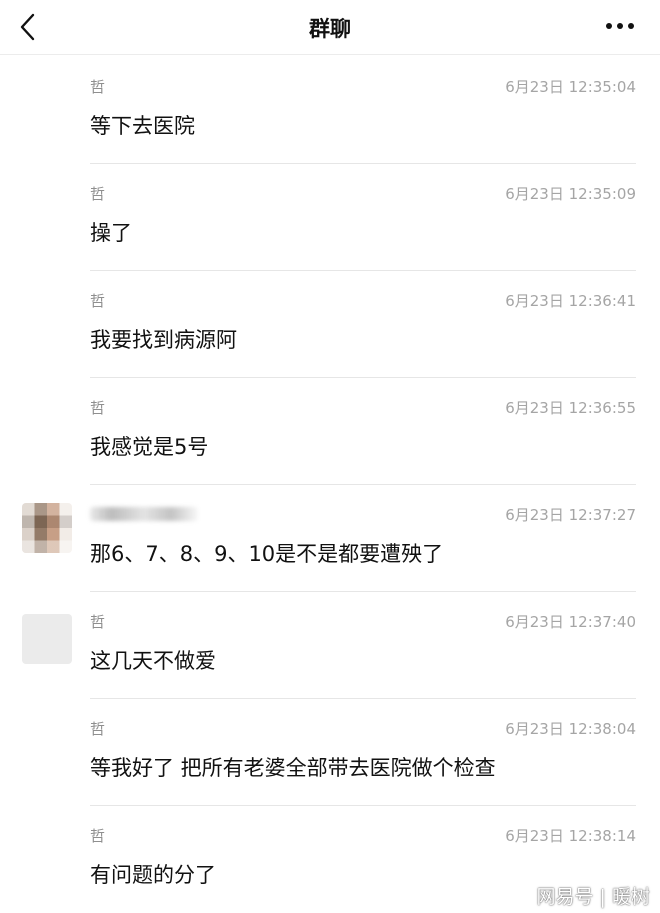 The width and height of the screenshot is (660, 913). What do you see at coordinates (330, 110) in the screenshot?
I see `message-item: 哲 6月23日 12:35:04 等下去医院` at bounding box center [330, 110].